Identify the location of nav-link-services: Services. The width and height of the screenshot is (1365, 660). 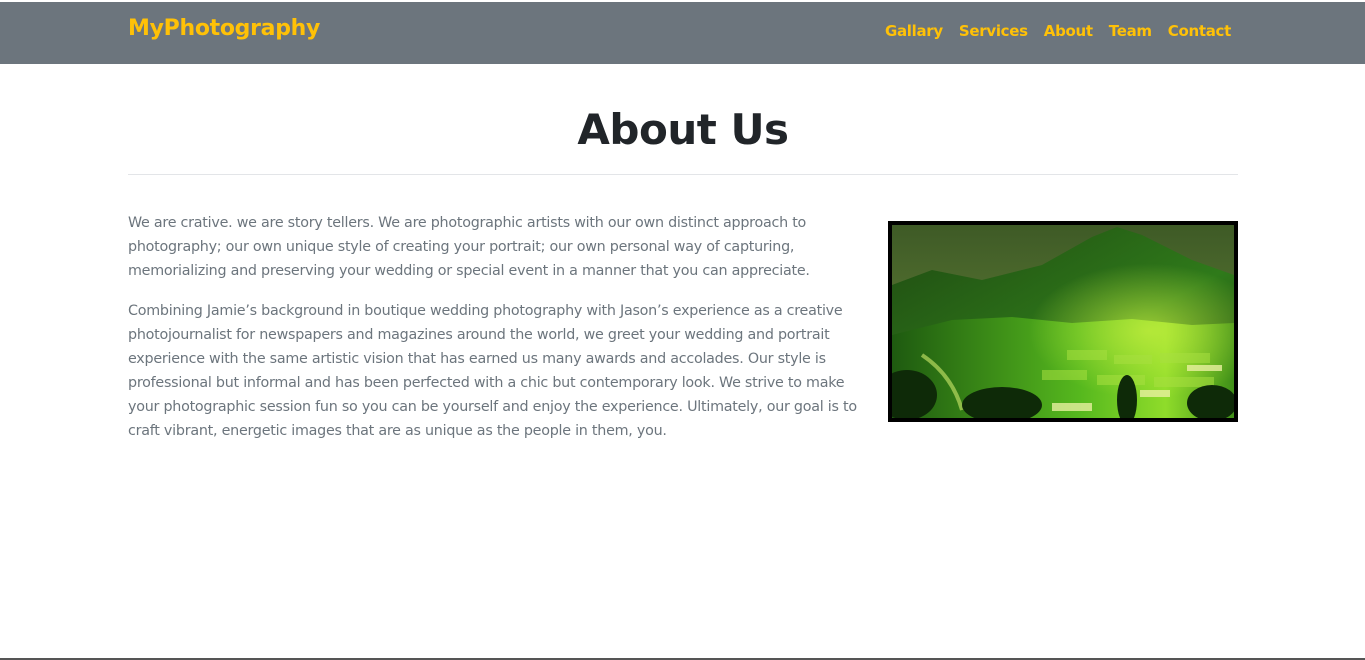
(993, 31).